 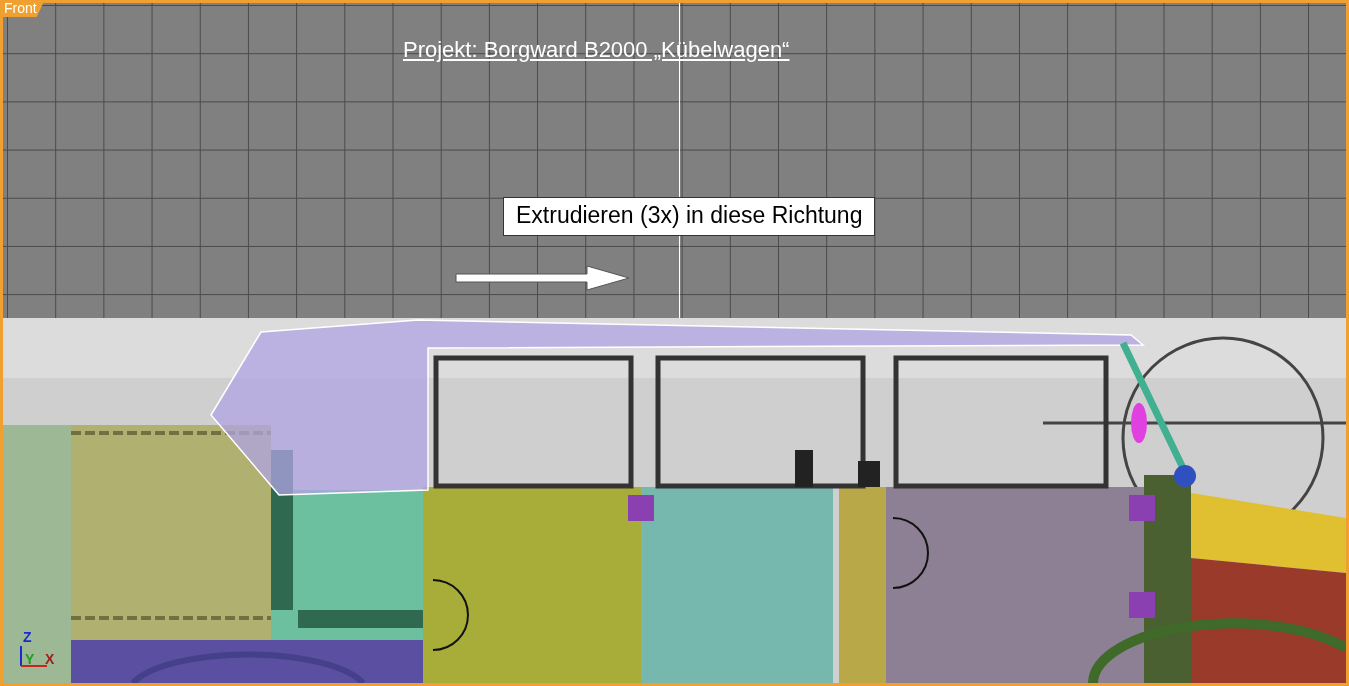 What do you see at coordinates (50, 659) in the screenshot?
I see `axis-label: X` at bounding box center [50, 659].